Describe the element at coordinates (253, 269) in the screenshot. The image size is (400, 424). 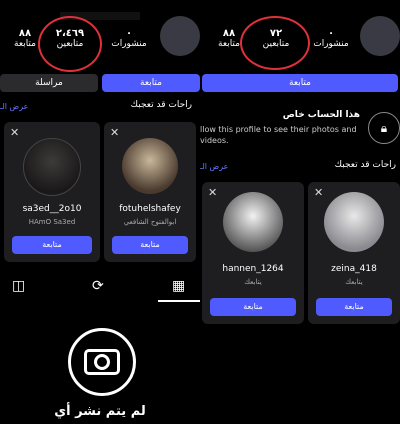
I see `suggestion-username: hannen_1264` at that location.